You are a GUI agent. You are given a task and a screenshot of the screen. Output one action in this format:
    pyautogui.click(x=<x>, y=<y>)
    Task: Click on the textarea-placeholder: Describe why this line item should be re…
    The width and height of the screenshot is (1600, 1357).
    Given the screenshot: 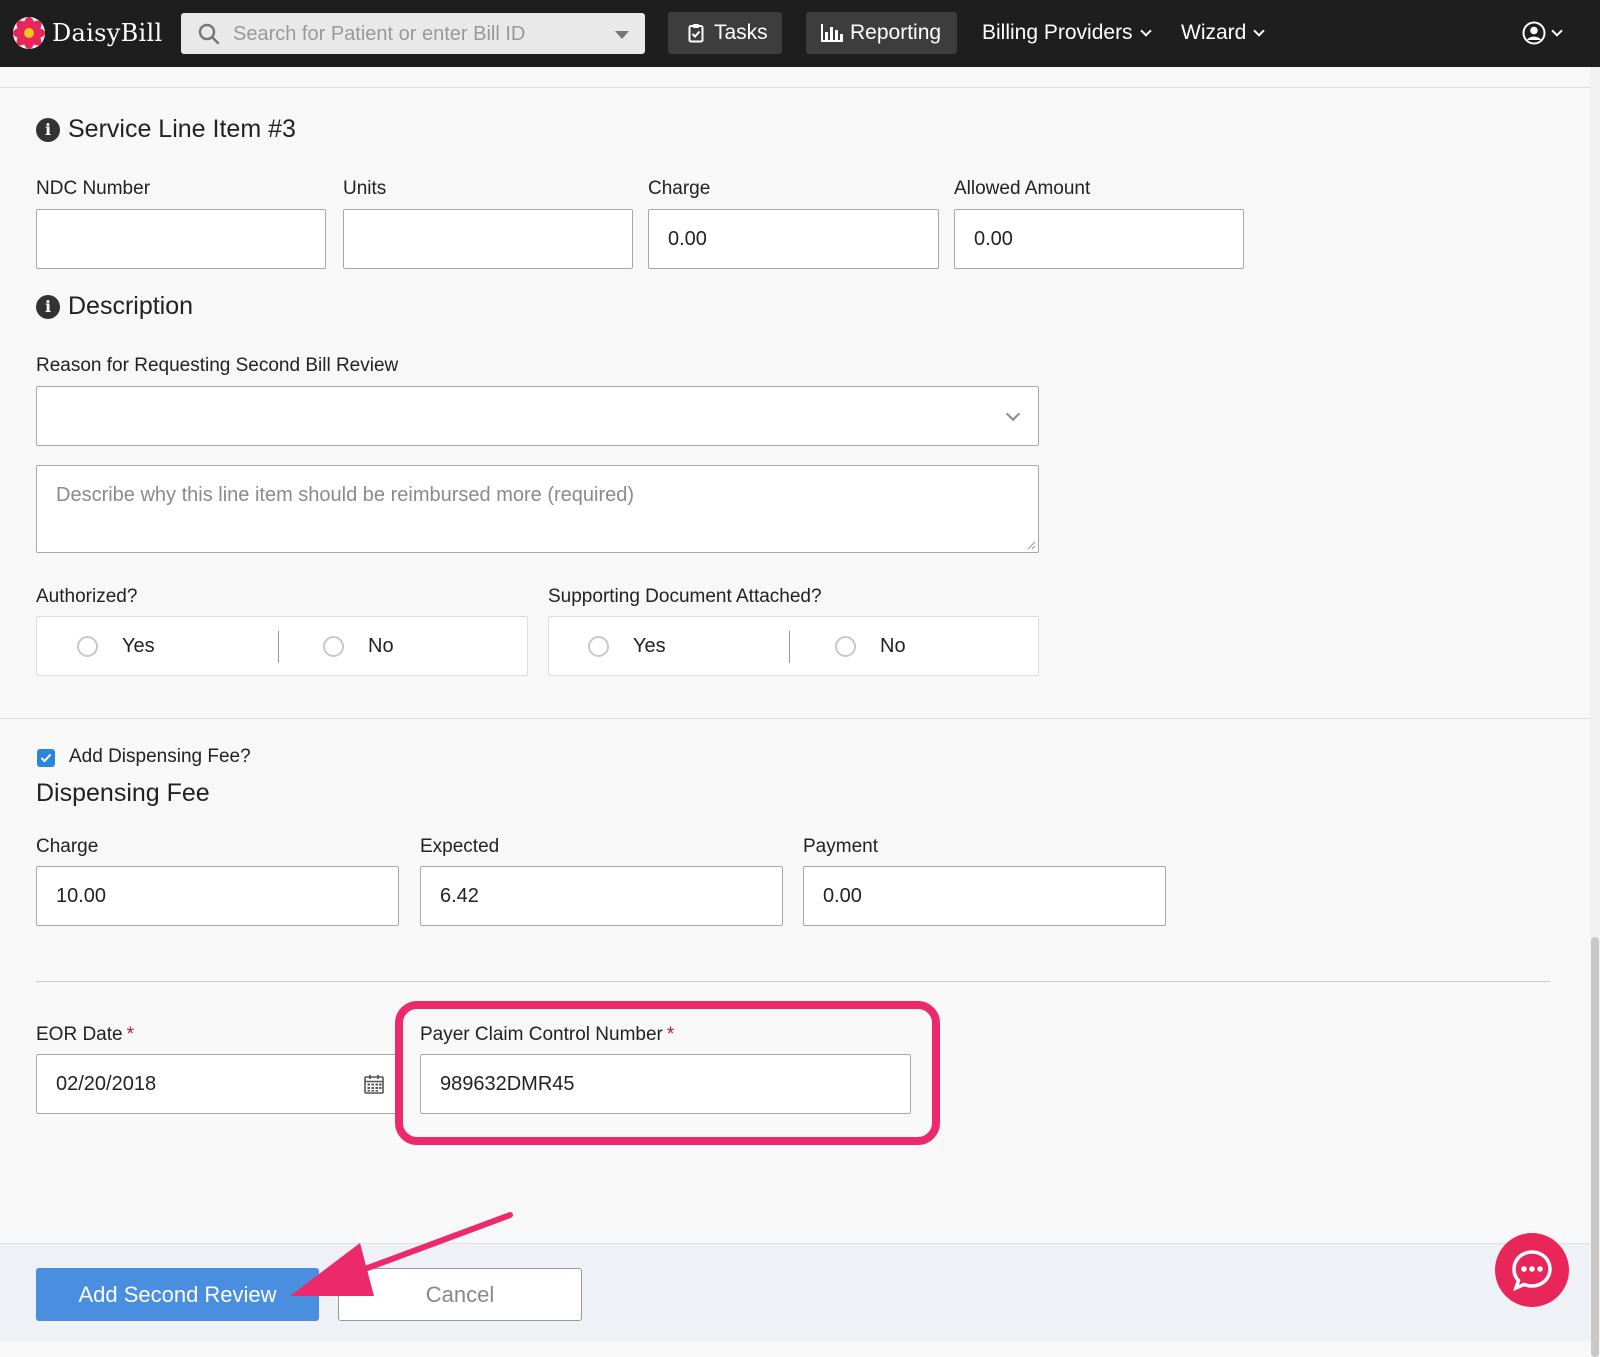 What is the action you would take?
    pyautogui.click(x=345, y=495)
    